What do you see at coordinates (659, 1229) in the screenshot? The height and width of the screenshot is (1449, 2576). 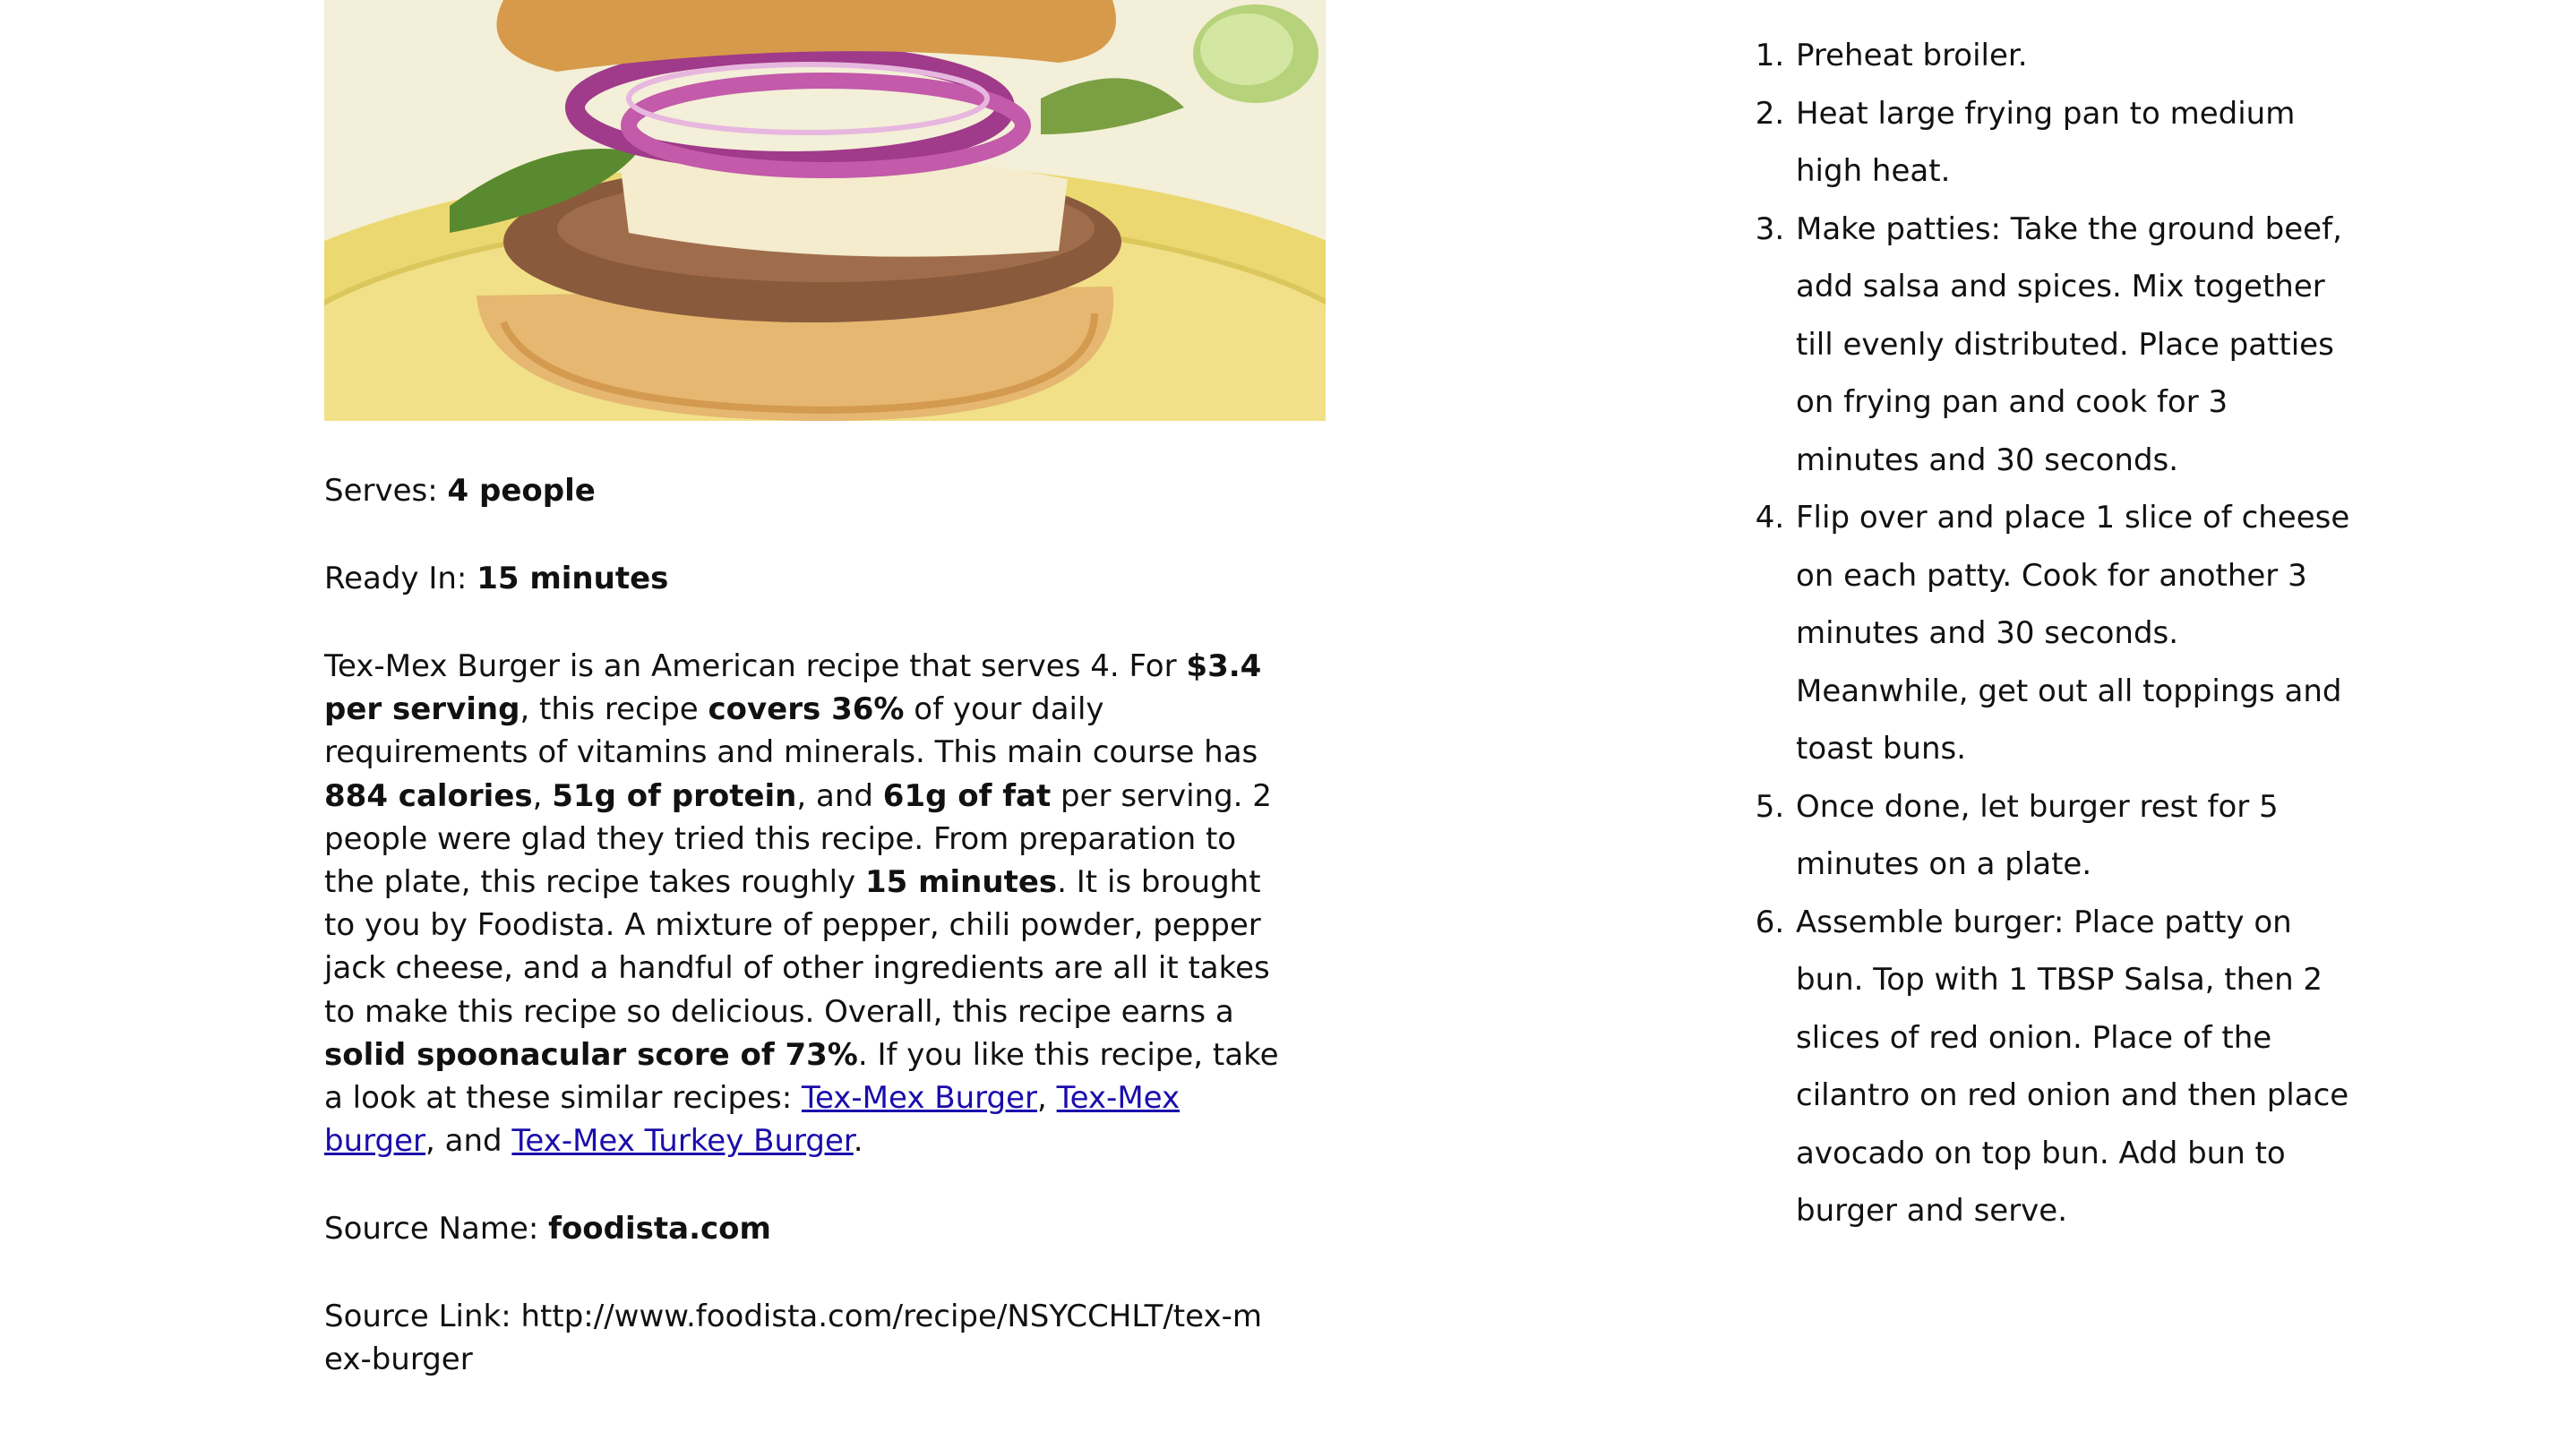 I see `source-name-value: foodista.com` at bounding box center [659, 1229].